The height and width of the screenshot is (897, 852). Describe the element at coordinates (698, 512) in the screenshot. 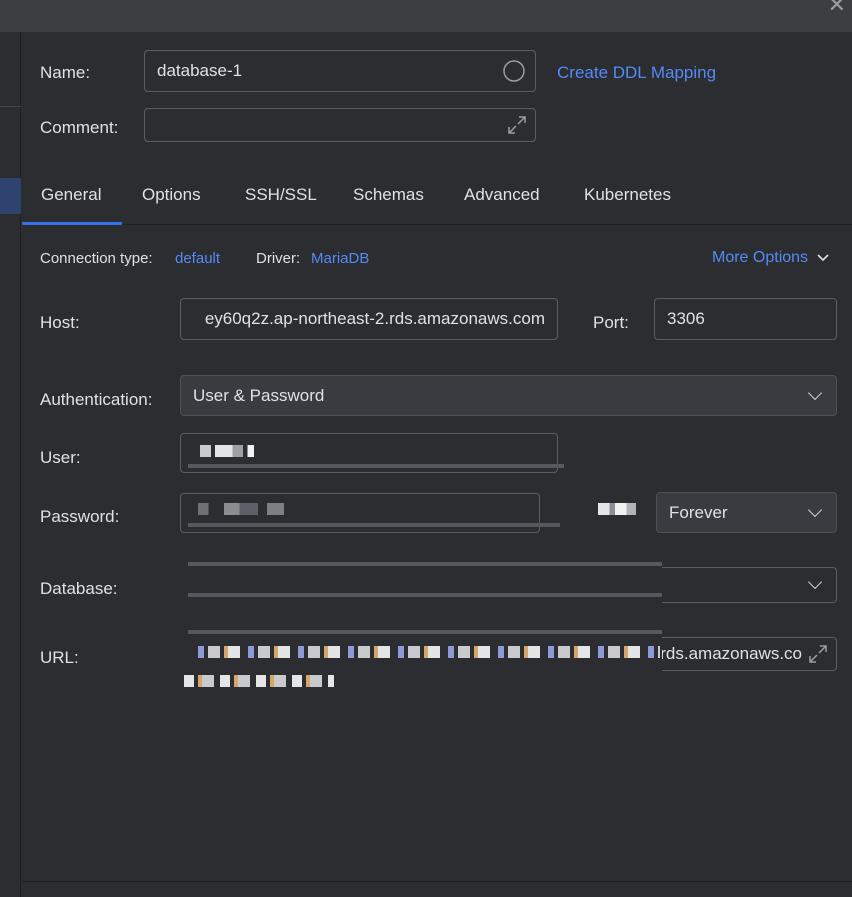

I see `save-password-value: Forever` at that location.